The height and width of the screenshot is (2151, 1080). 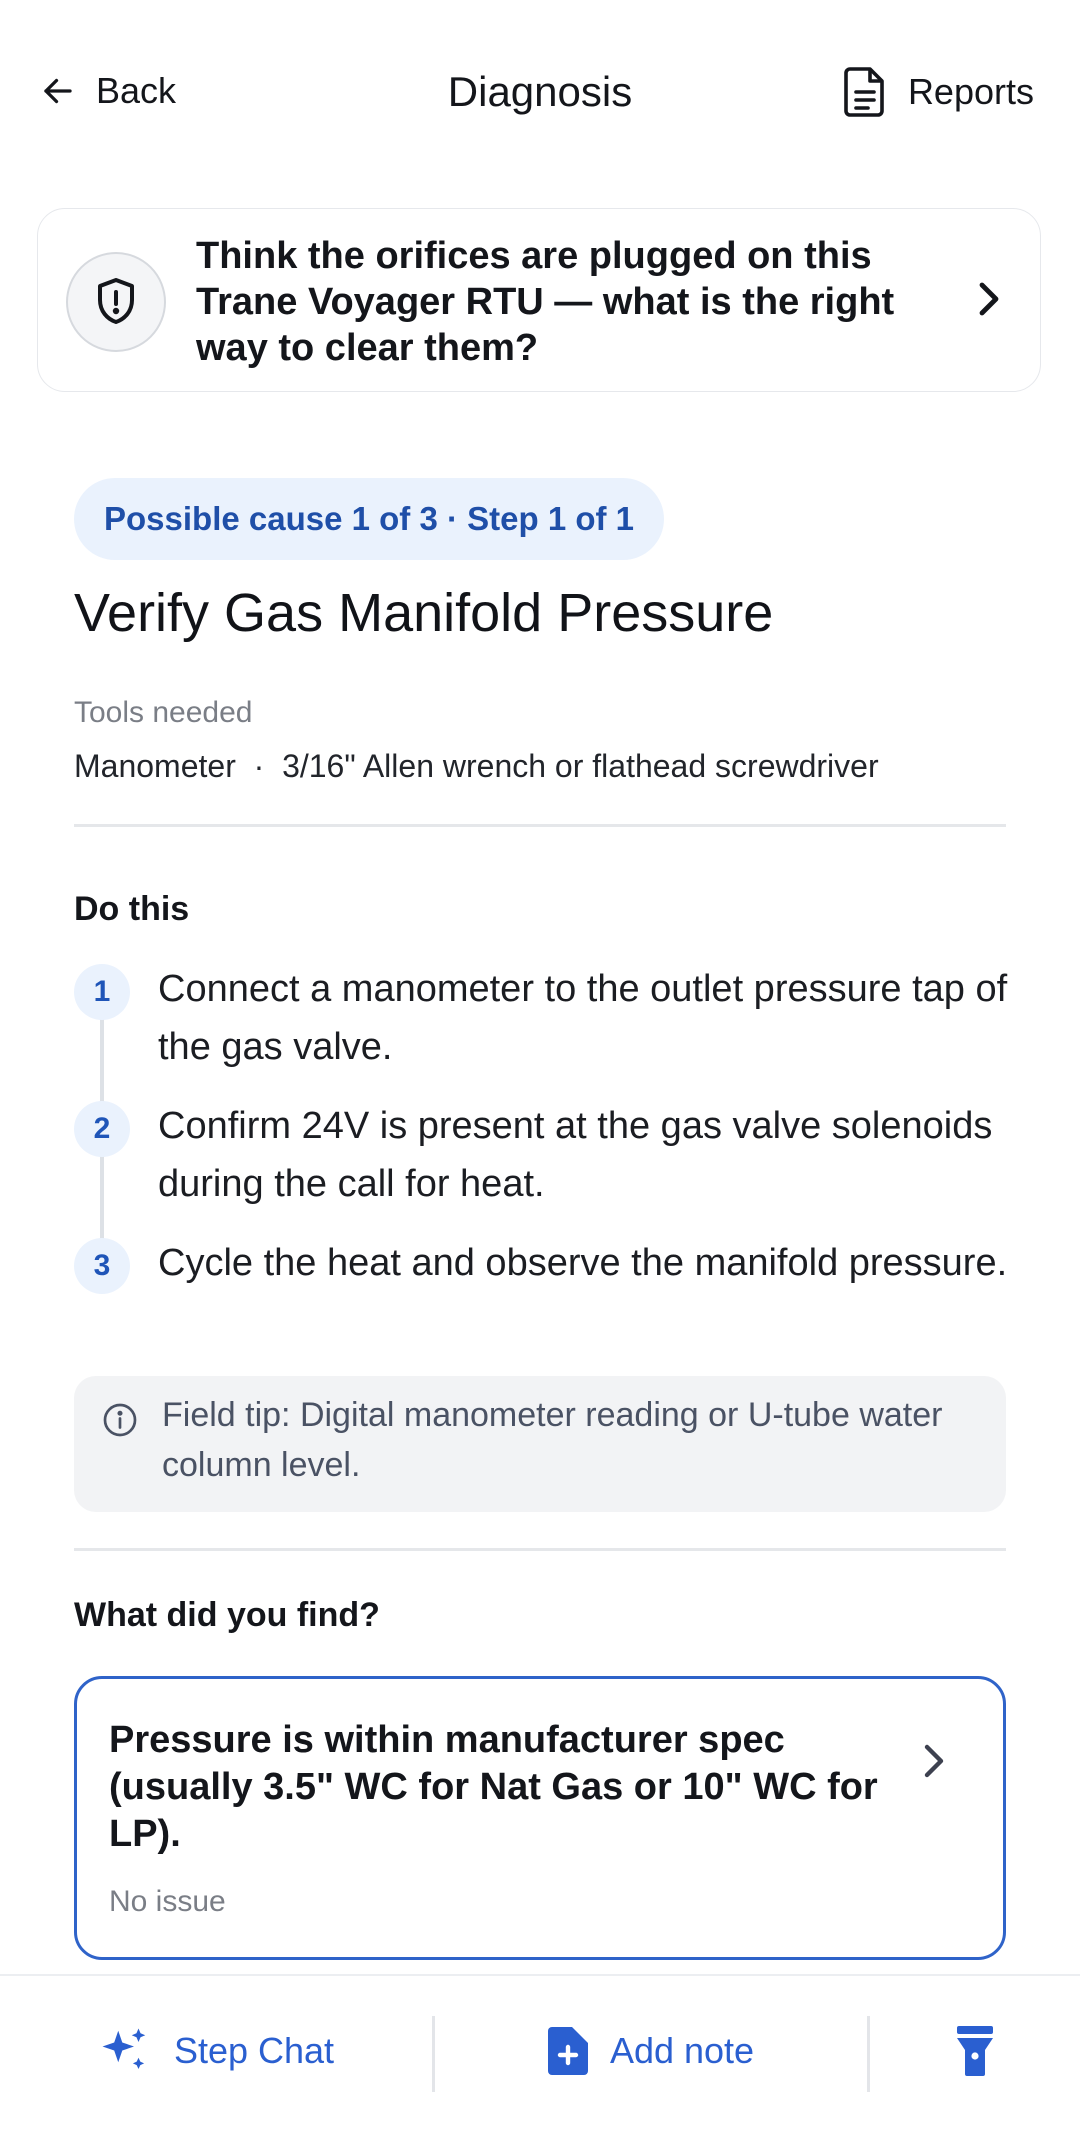 What do you see at coordinates (116, 302) in the screenshot?
I see `shield-alert-icon` at bounding box center [116, 302].